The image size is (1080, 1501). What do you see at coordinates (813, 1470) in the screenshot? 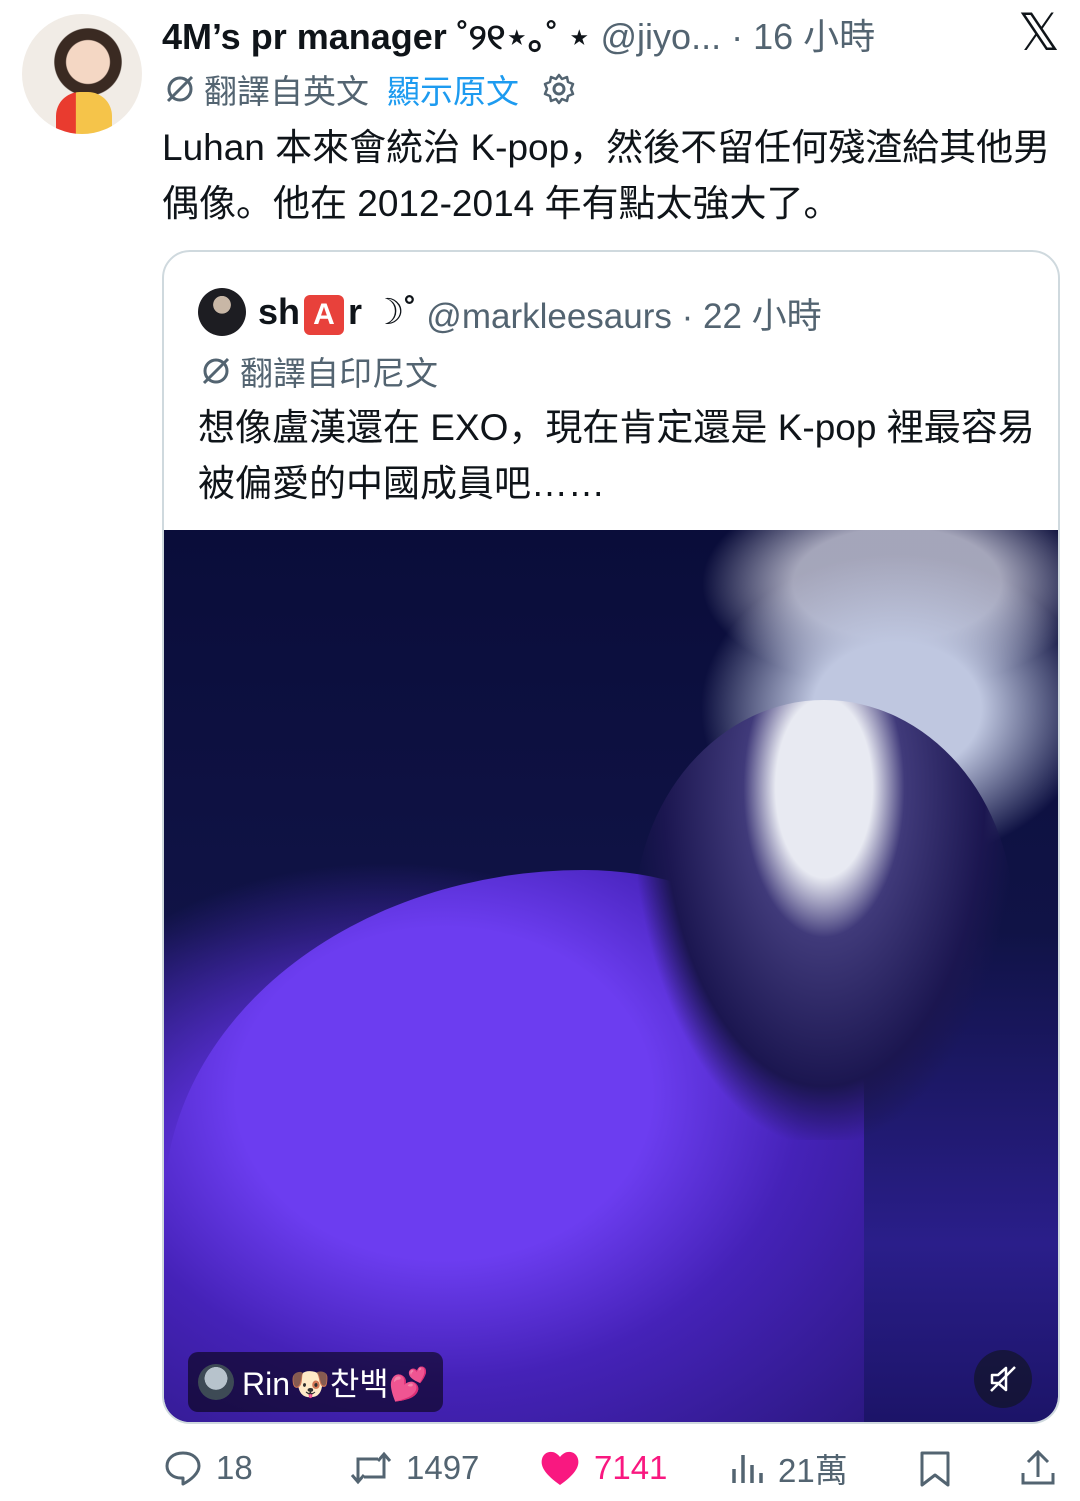
I see `views-count: 21萬` at bounding box center [813, 1470].